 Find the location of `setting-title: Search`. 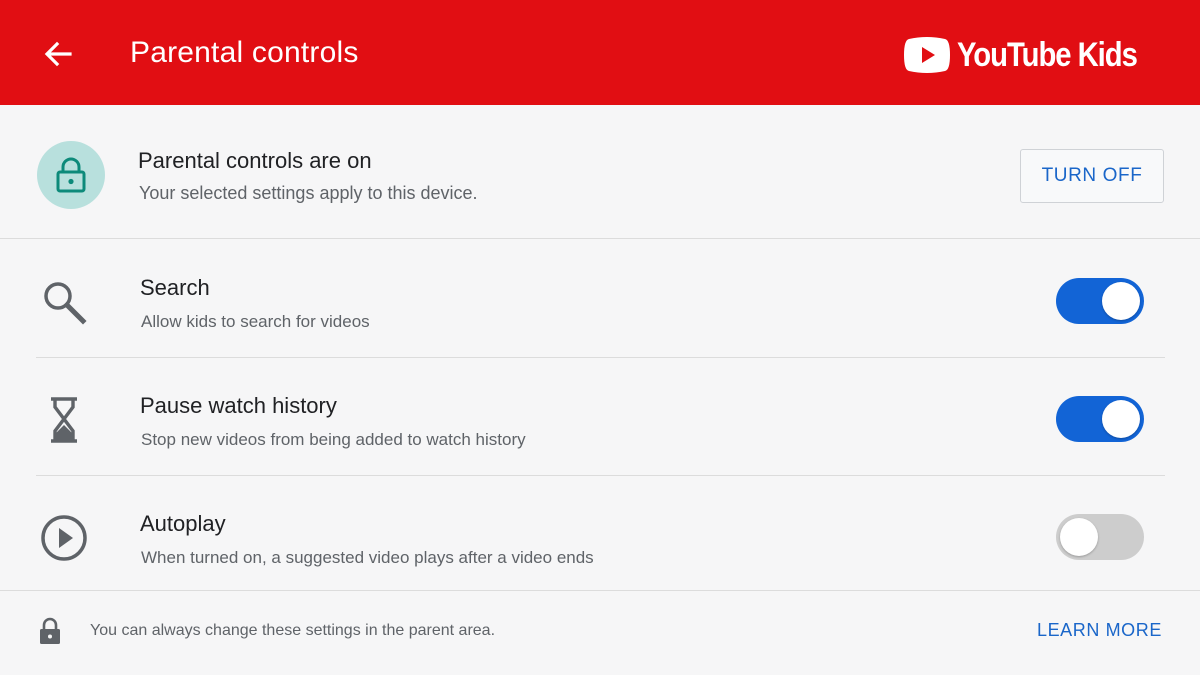

setting-title: Search is located at coordinates (175, 287).